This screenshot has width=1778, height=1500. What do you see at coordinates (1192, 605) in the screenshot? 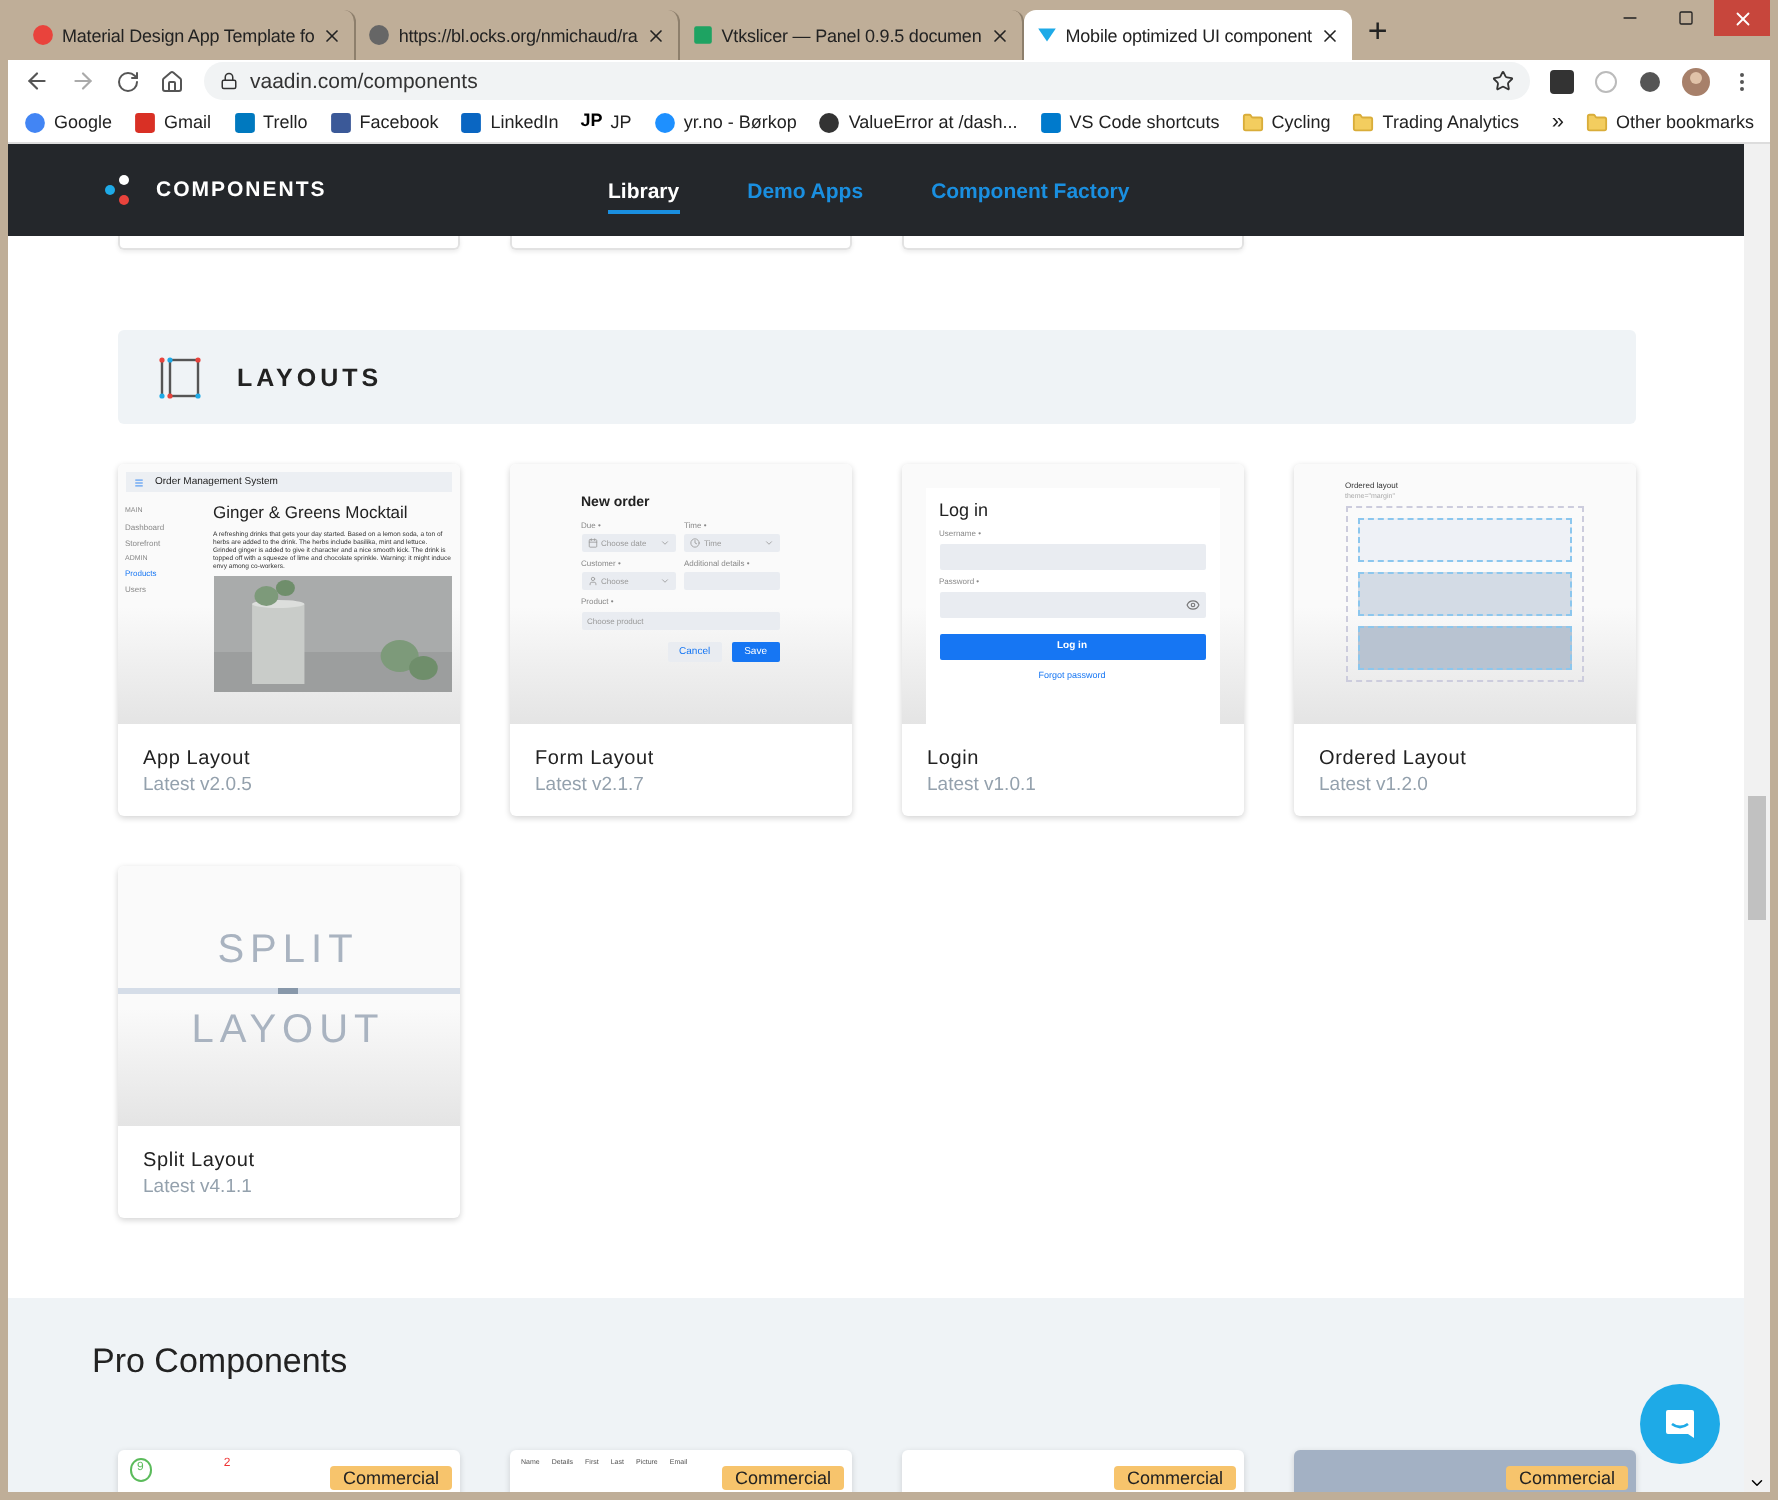
I see `eye-icon` at bounding box center [1192, 605].